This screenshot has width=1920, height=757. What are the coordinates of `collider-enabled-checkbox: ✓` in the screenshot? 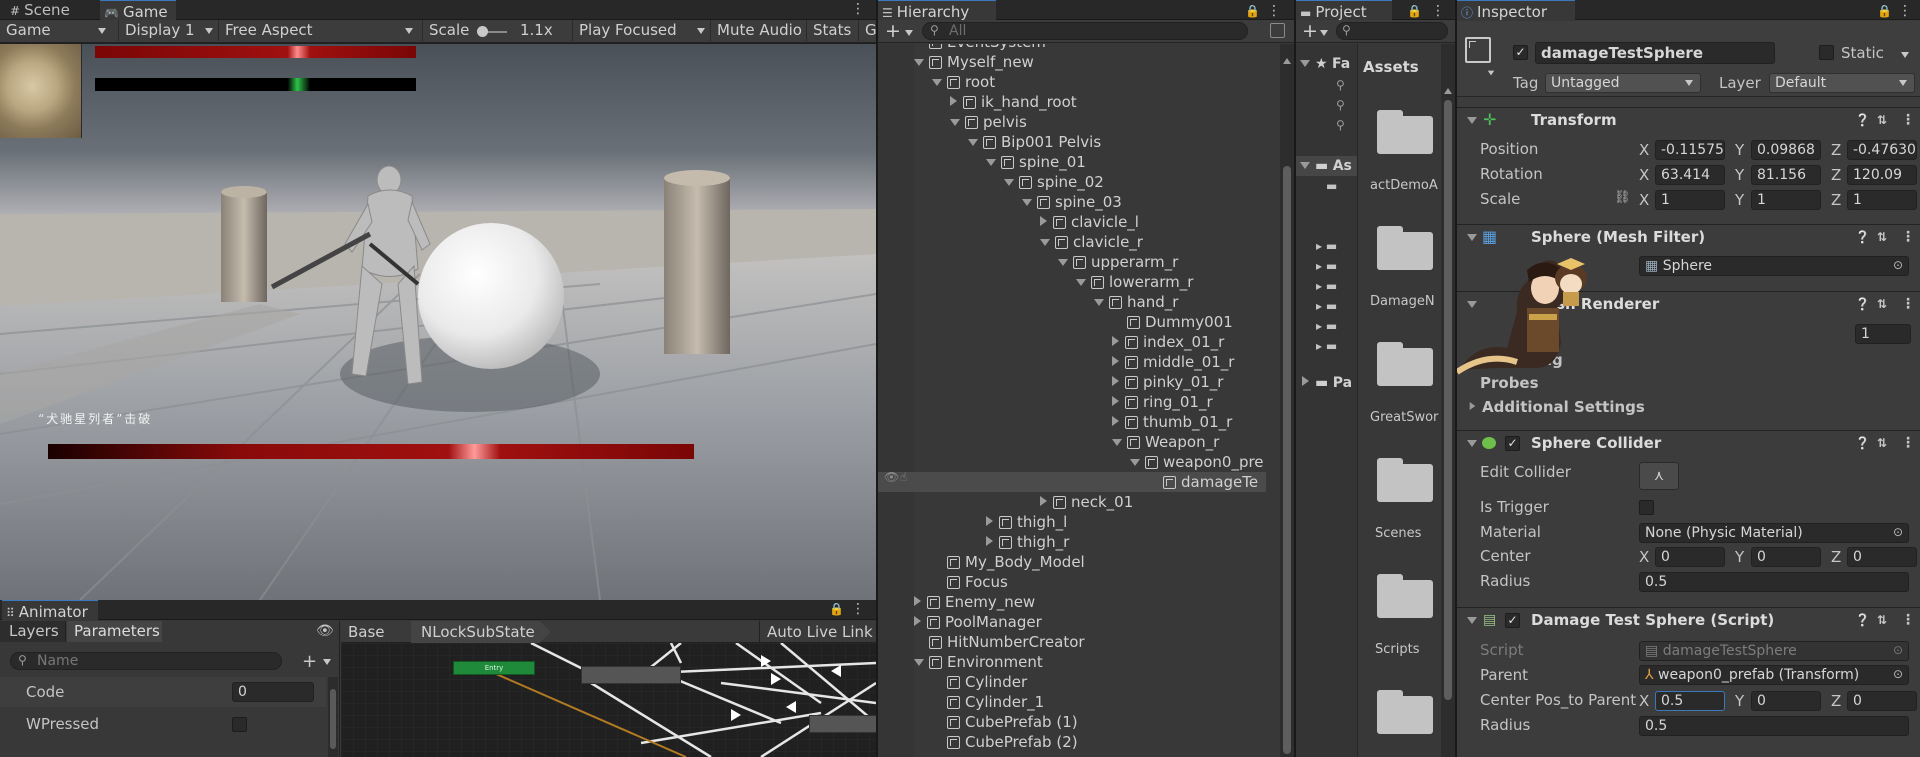 It's located at (1512, 443).